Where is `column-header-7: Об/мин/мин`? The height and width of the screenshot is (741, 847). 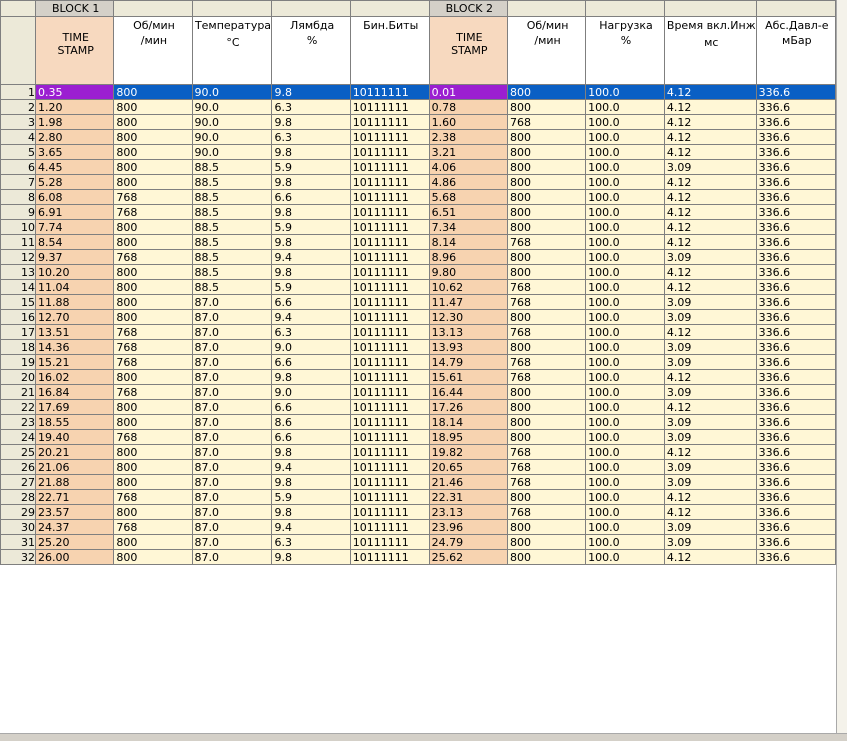 column-header-7: Об/мин/мин is located at coordinates (547, 50).